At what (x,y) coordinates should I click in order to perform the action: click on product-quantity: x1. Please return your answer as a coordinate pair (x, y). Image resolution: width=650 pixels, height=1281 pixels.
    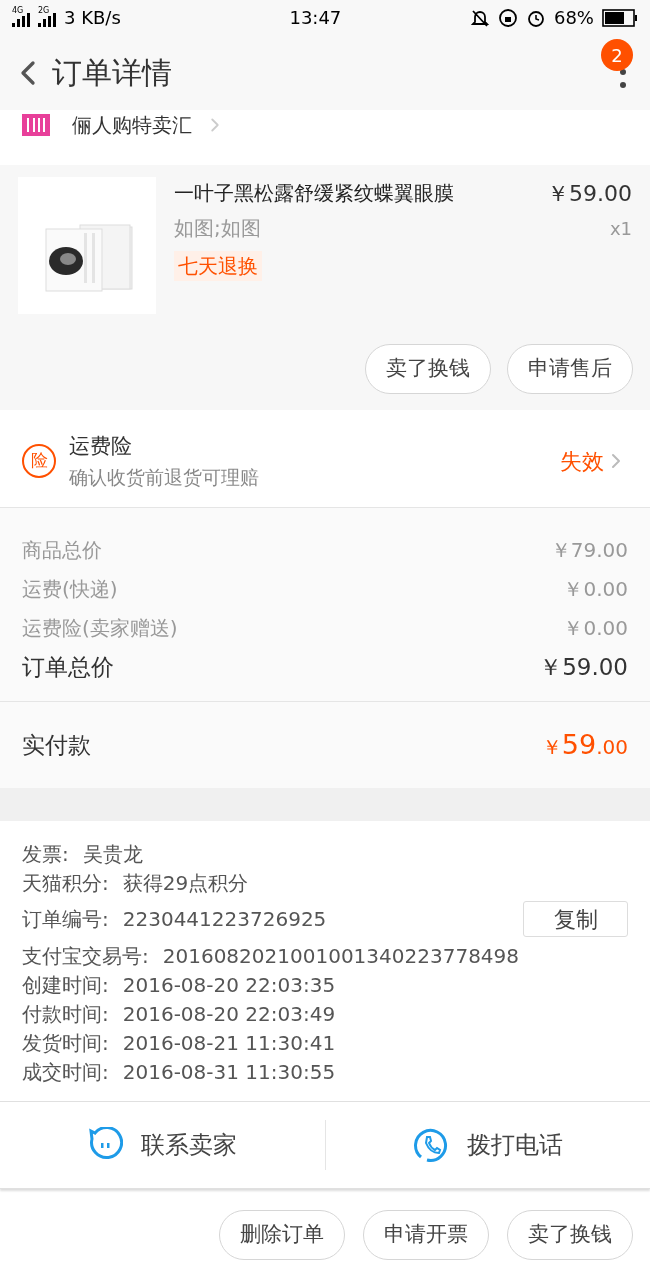
    Looking at the image, I should click on (620, 229).